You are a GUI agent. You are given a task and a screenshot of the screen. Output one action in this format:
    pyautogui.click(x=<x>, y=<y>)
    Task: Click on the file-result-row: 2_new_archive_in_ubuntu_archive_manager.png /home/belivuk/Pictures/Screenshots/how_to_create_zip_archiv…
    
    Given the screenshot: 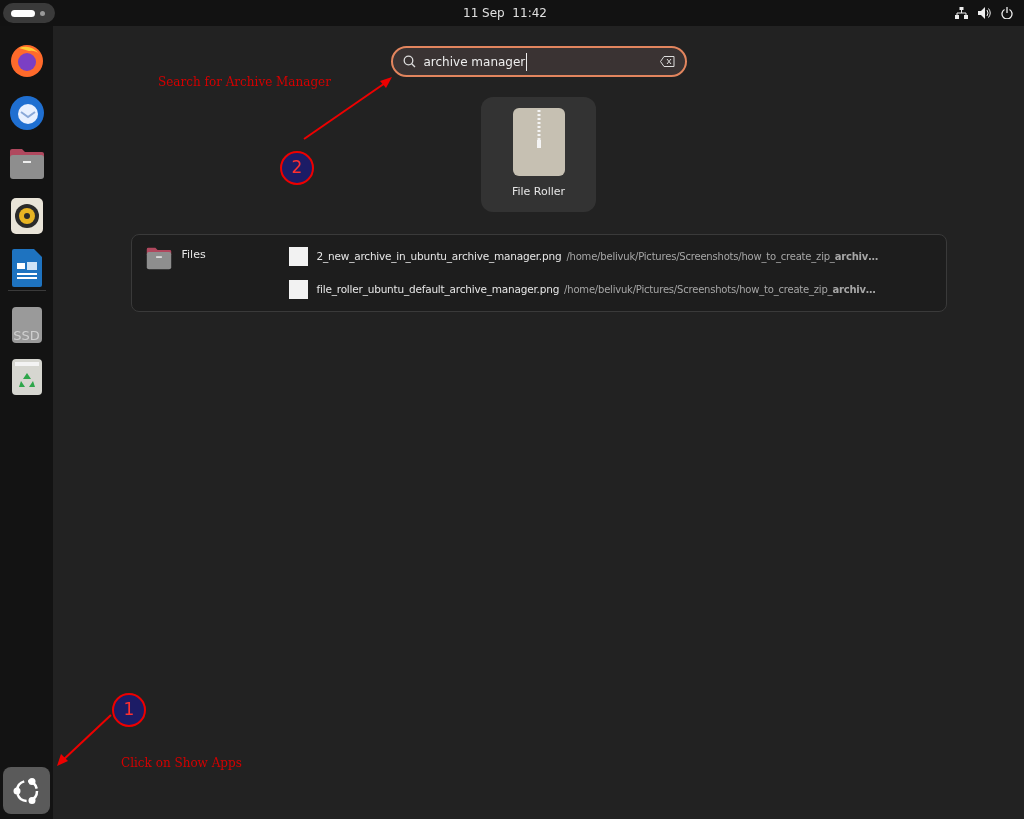 What is the action you would take?
    pyautogui.click(x=583, y=256)
    